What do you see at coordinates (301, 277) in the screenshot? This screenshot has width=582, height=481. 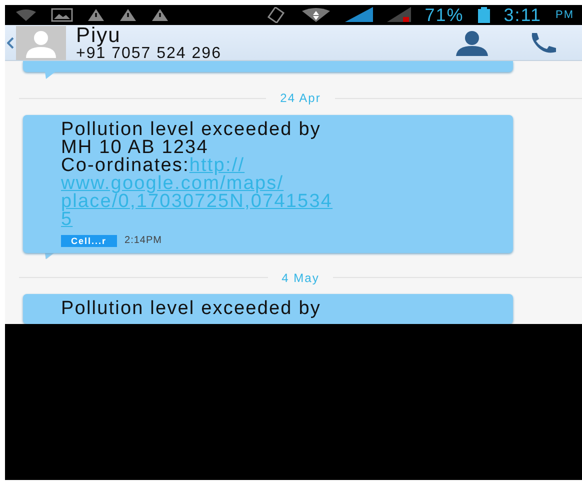 I see `date-label: 4 May` at bounding box center [301, 277].